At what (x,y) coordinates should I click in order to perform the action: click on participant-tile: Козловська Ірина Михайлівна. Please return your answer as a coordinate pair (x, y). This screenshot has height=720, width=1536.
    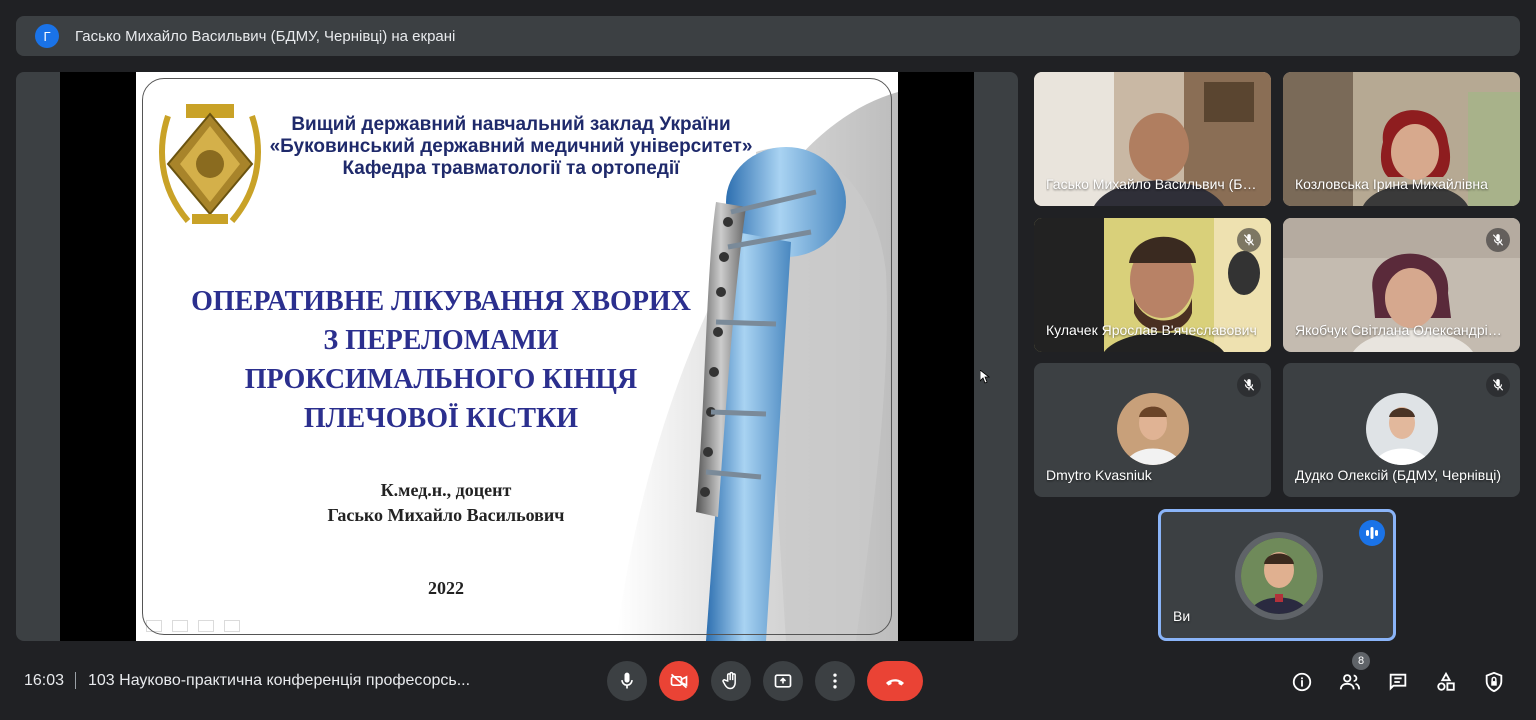
    Looking at the image, I should click on (1401, 139).